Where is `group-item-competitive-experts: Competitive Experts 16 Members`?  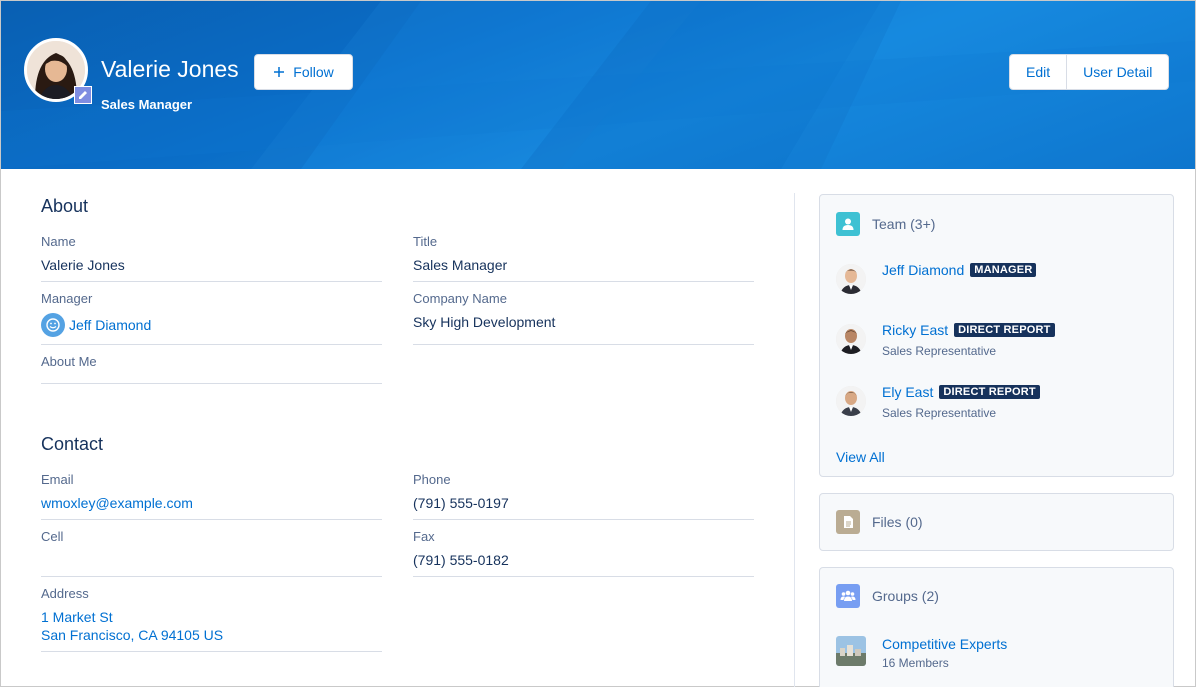 group-item-competitive-experts: Competitive Experts 16 Members is located at coordinates (921, 653).